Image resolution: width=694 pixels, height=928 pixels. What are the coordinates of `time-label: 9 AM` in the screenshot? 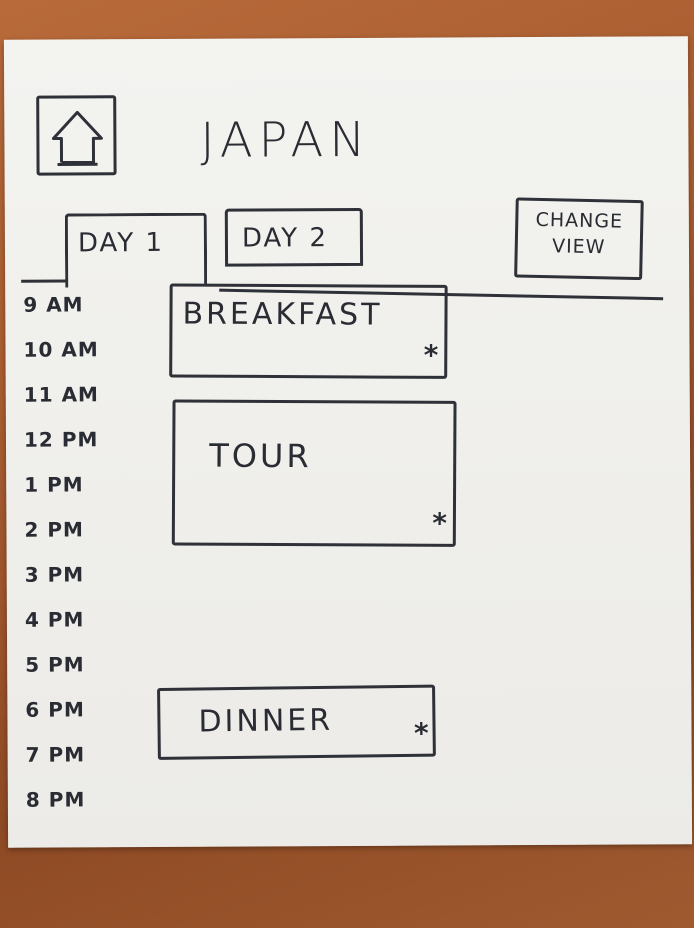 It's located at (53, 304).